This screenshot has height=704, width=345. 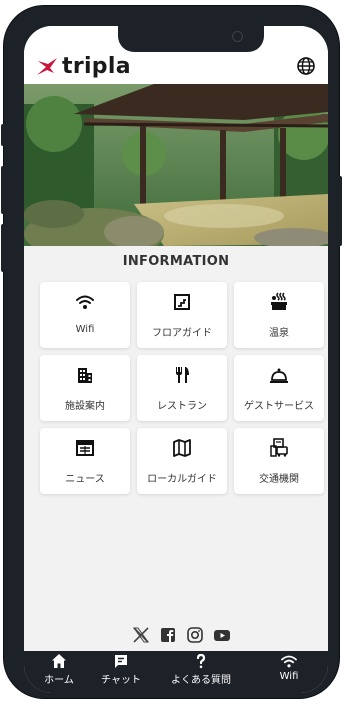 I want to click on fork-knife-icon, so click(x=182, y=375).